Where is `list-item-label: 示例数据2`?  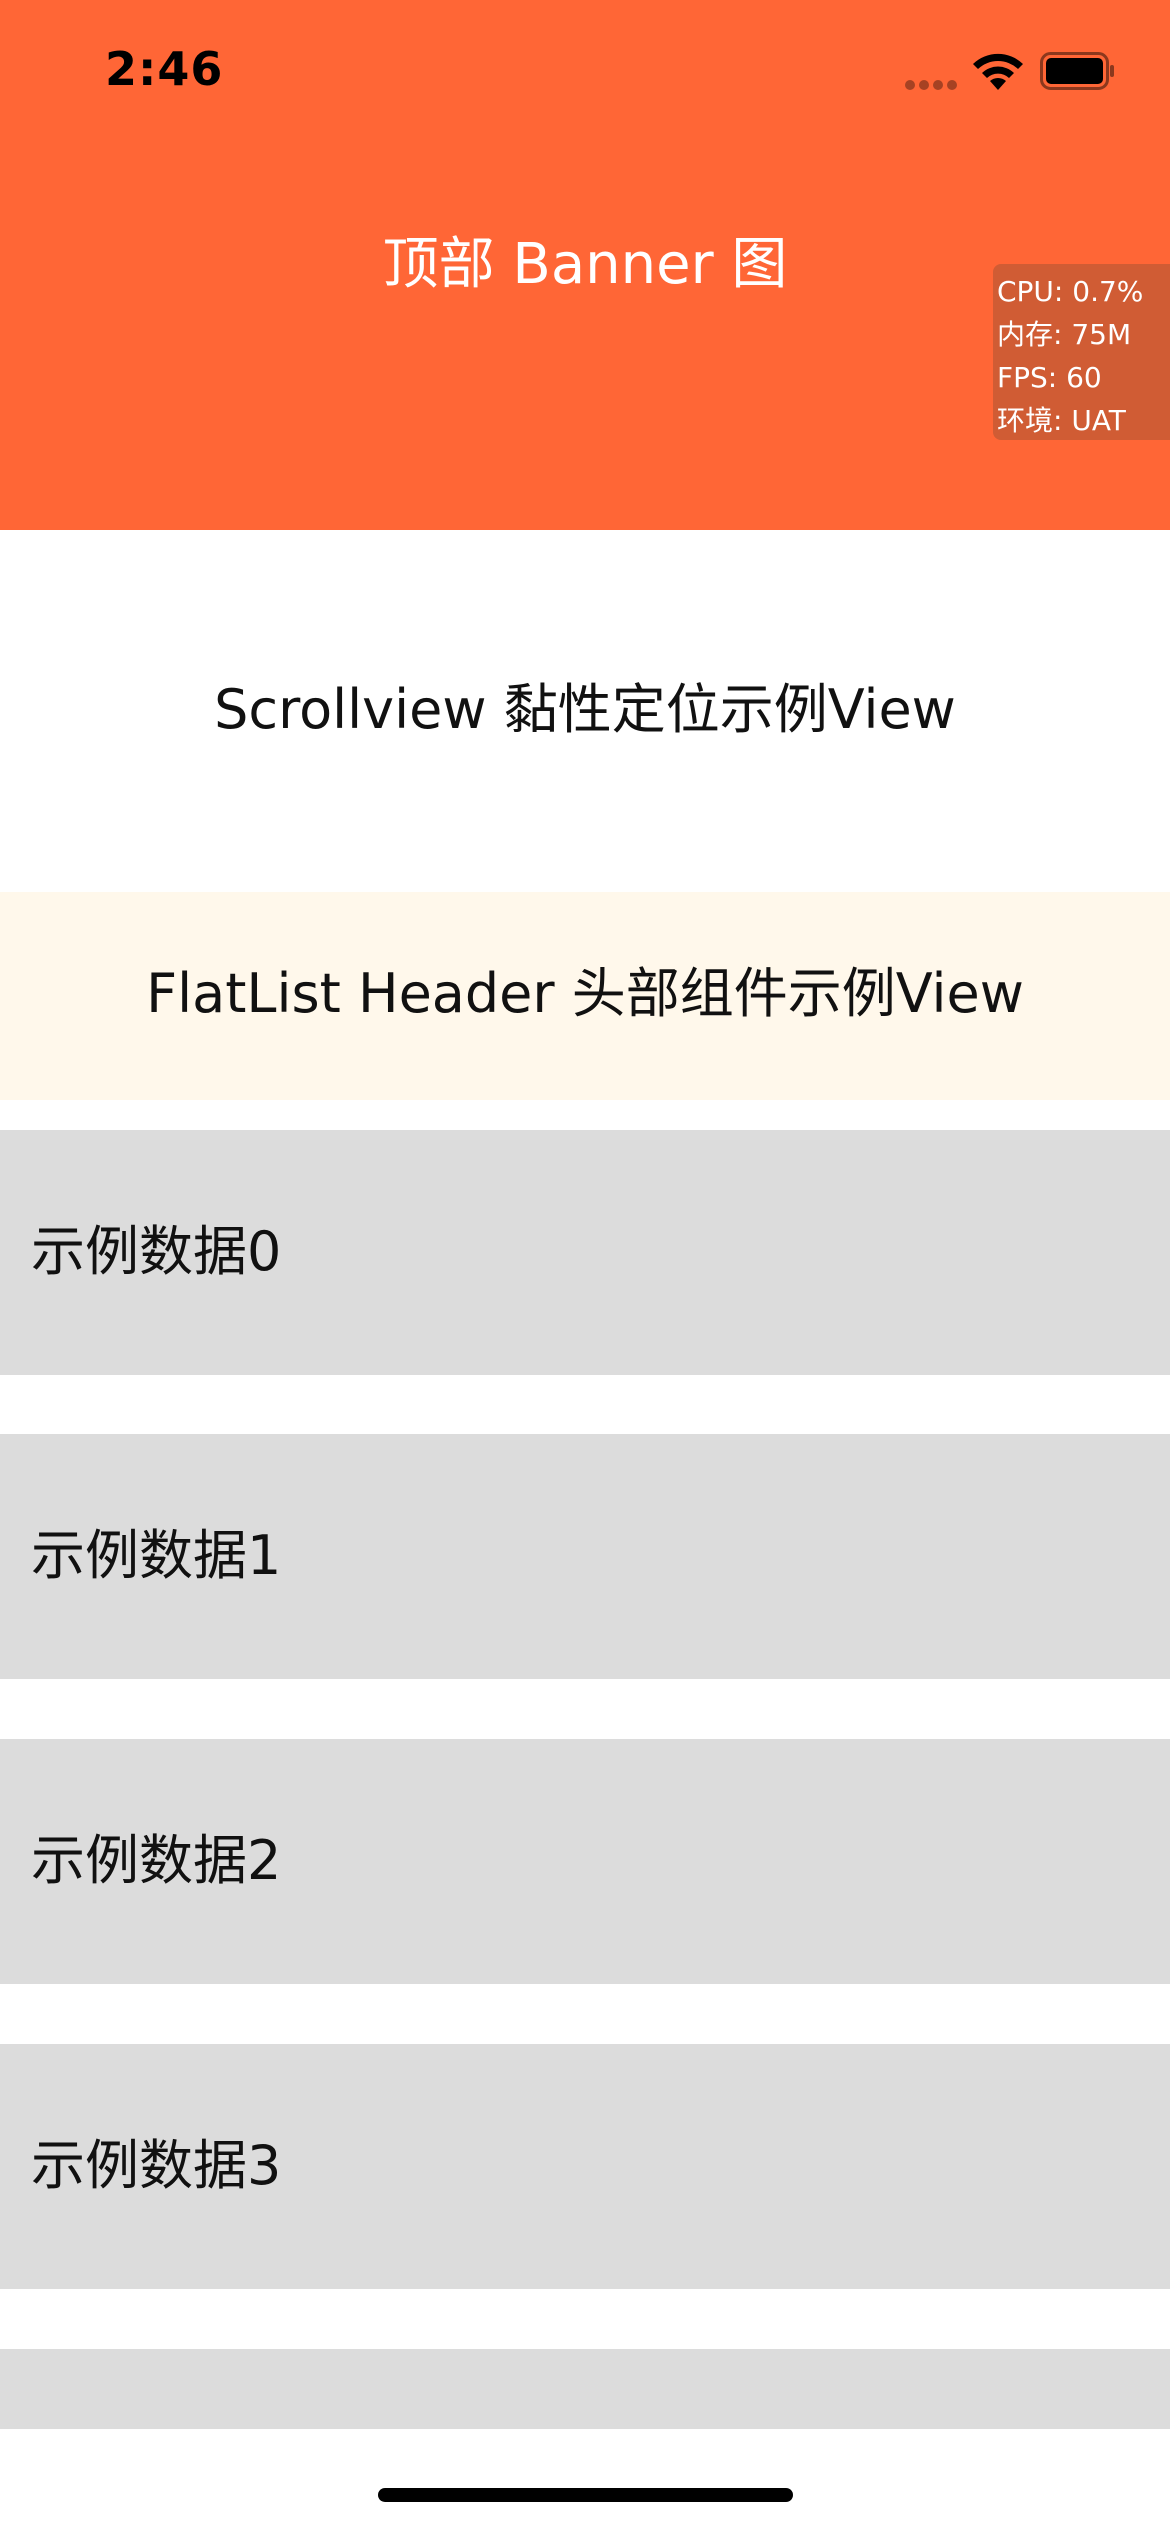
list-item-label: 示例数据2 is located at coordinates (156, 1860).